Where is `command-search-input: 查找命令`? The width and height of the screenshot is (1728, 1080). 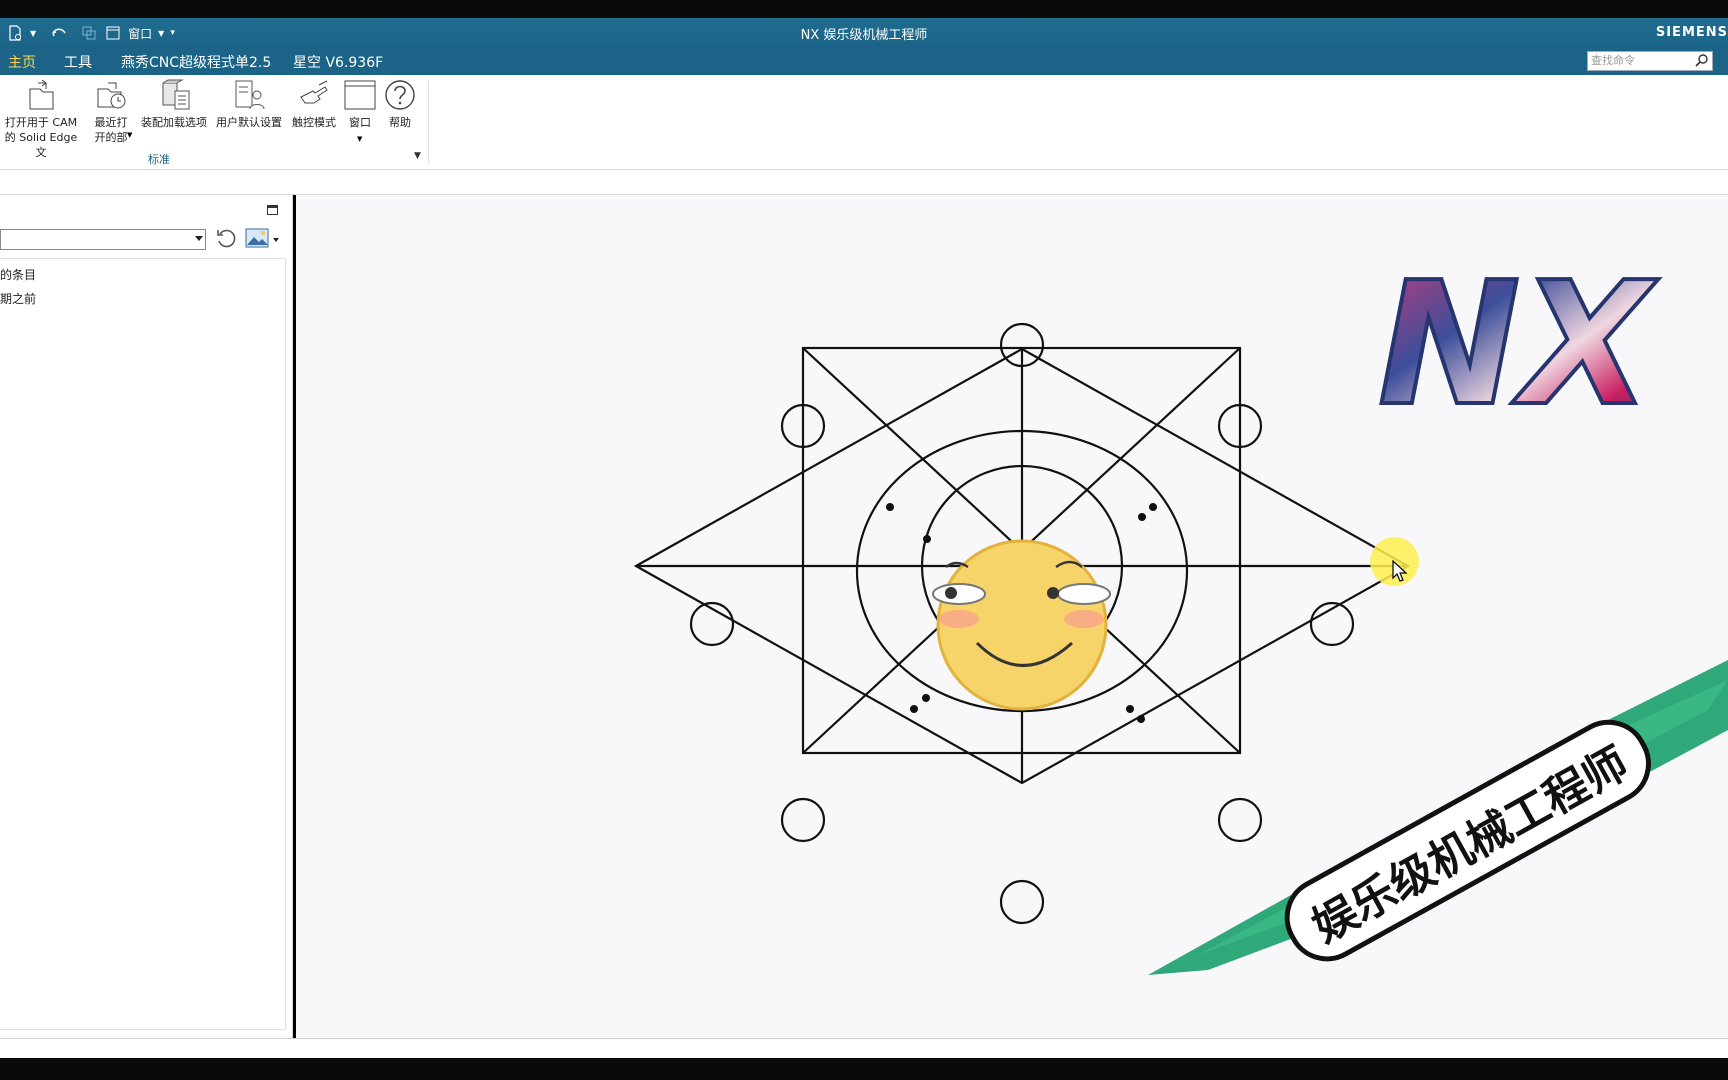
command-search-input: 查找命令 is located at coordinates (1650, 61).